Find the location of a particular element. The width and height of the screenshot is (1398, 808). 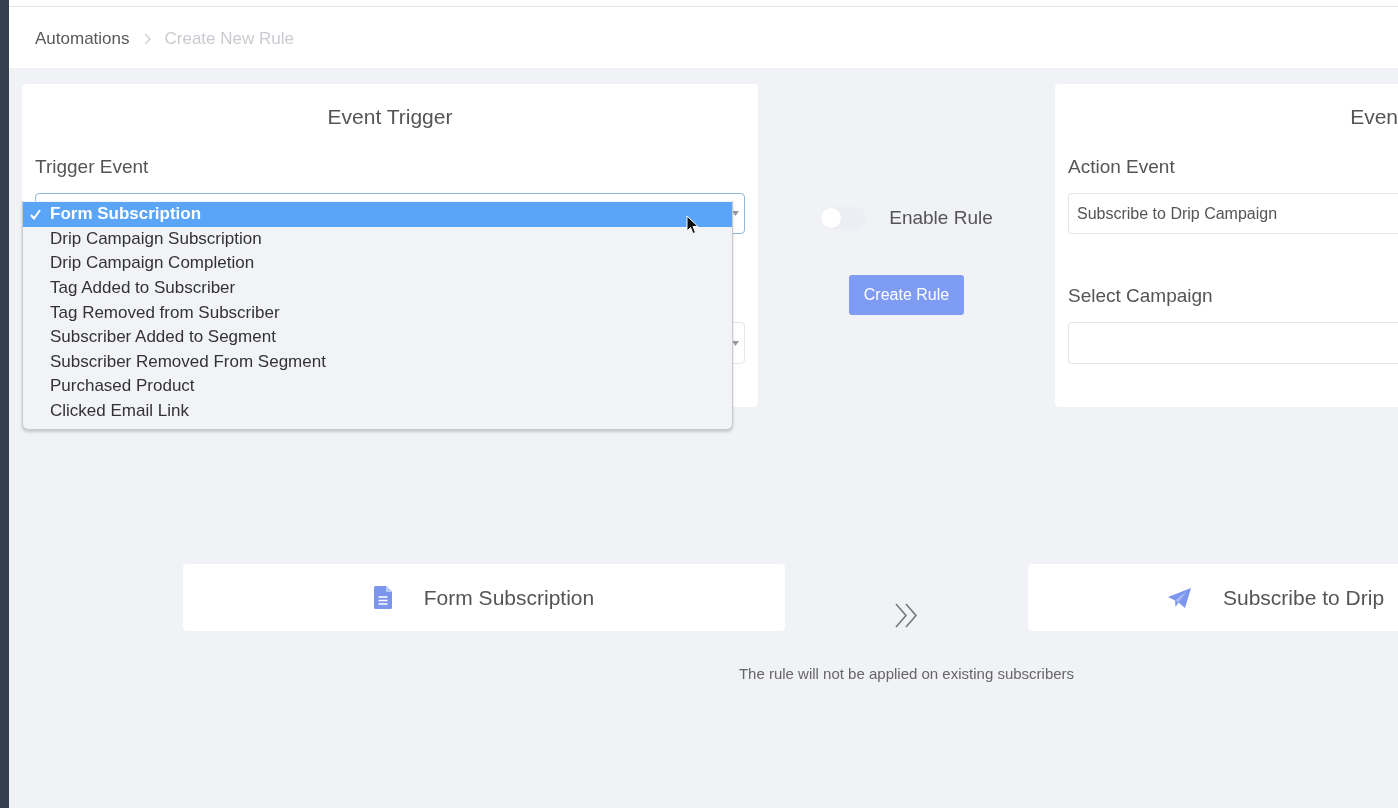

summary-text: Form Subscription is located at coordinates (509, 597).